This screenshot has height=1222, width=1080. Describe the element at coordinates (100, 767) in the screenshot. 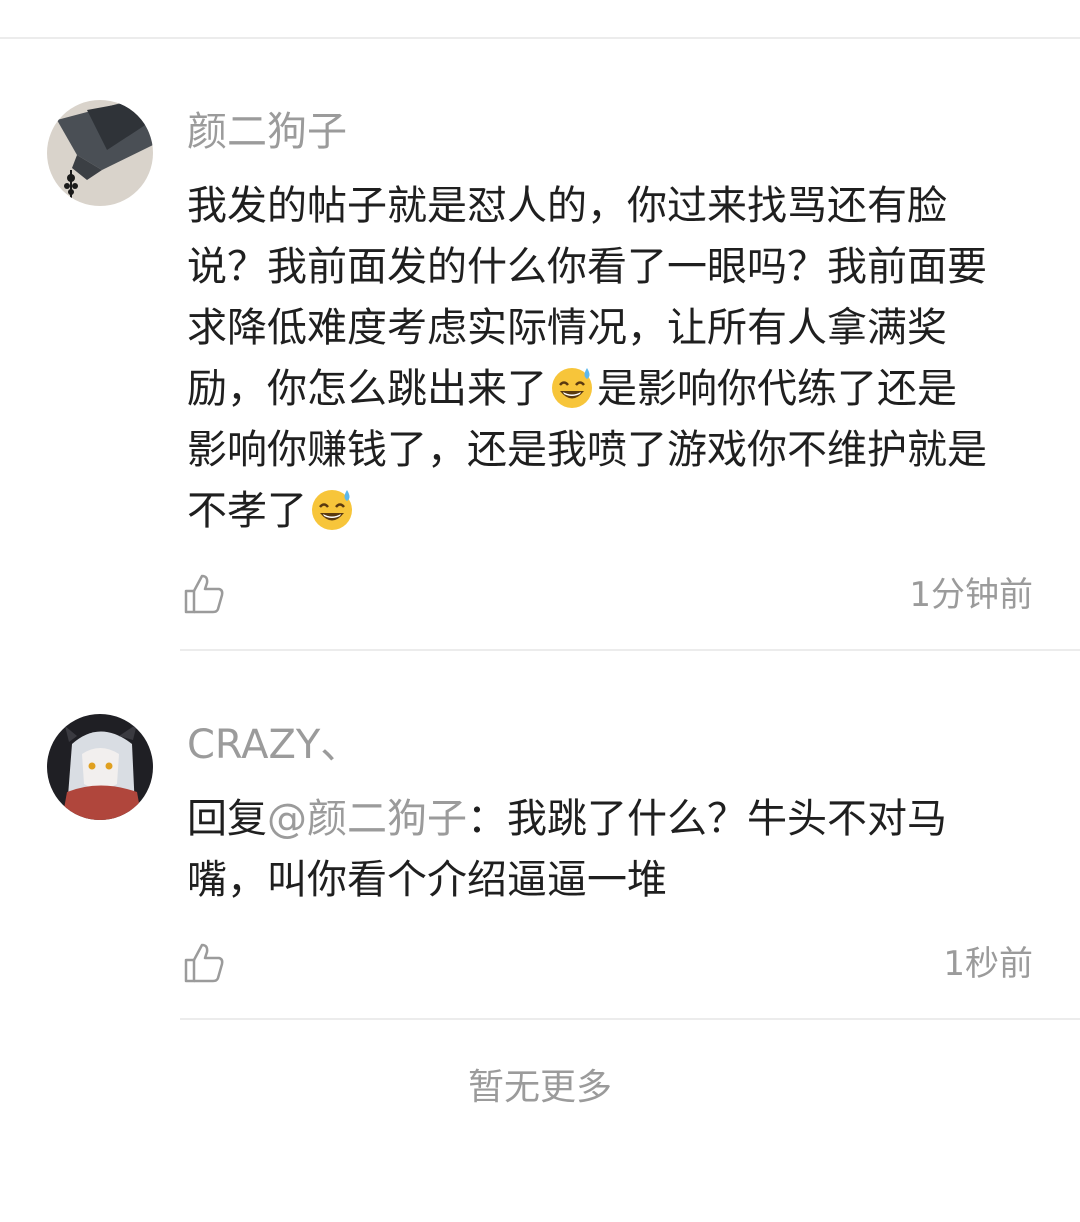

I see `anime-character-avatar-icon` at that location.